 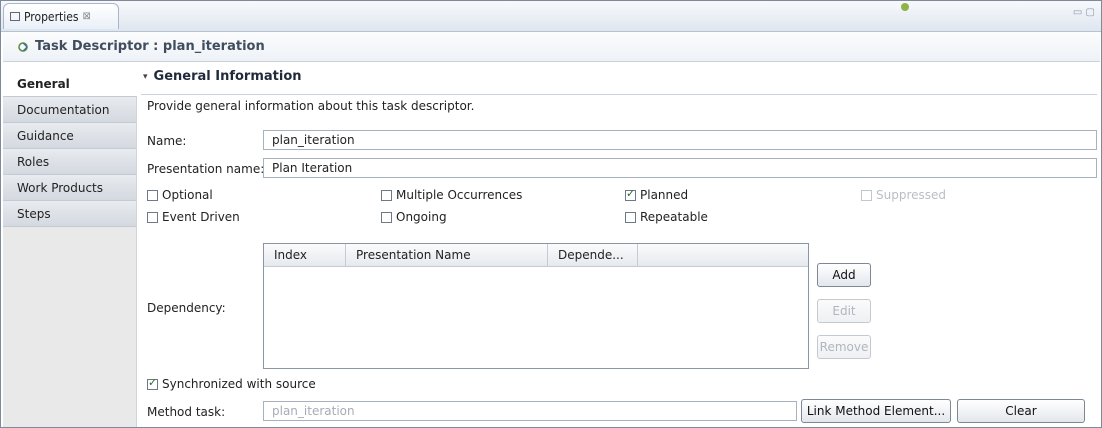 I want to click on suppressed-checkbox: Suppressed, so click(x=903, y=195).